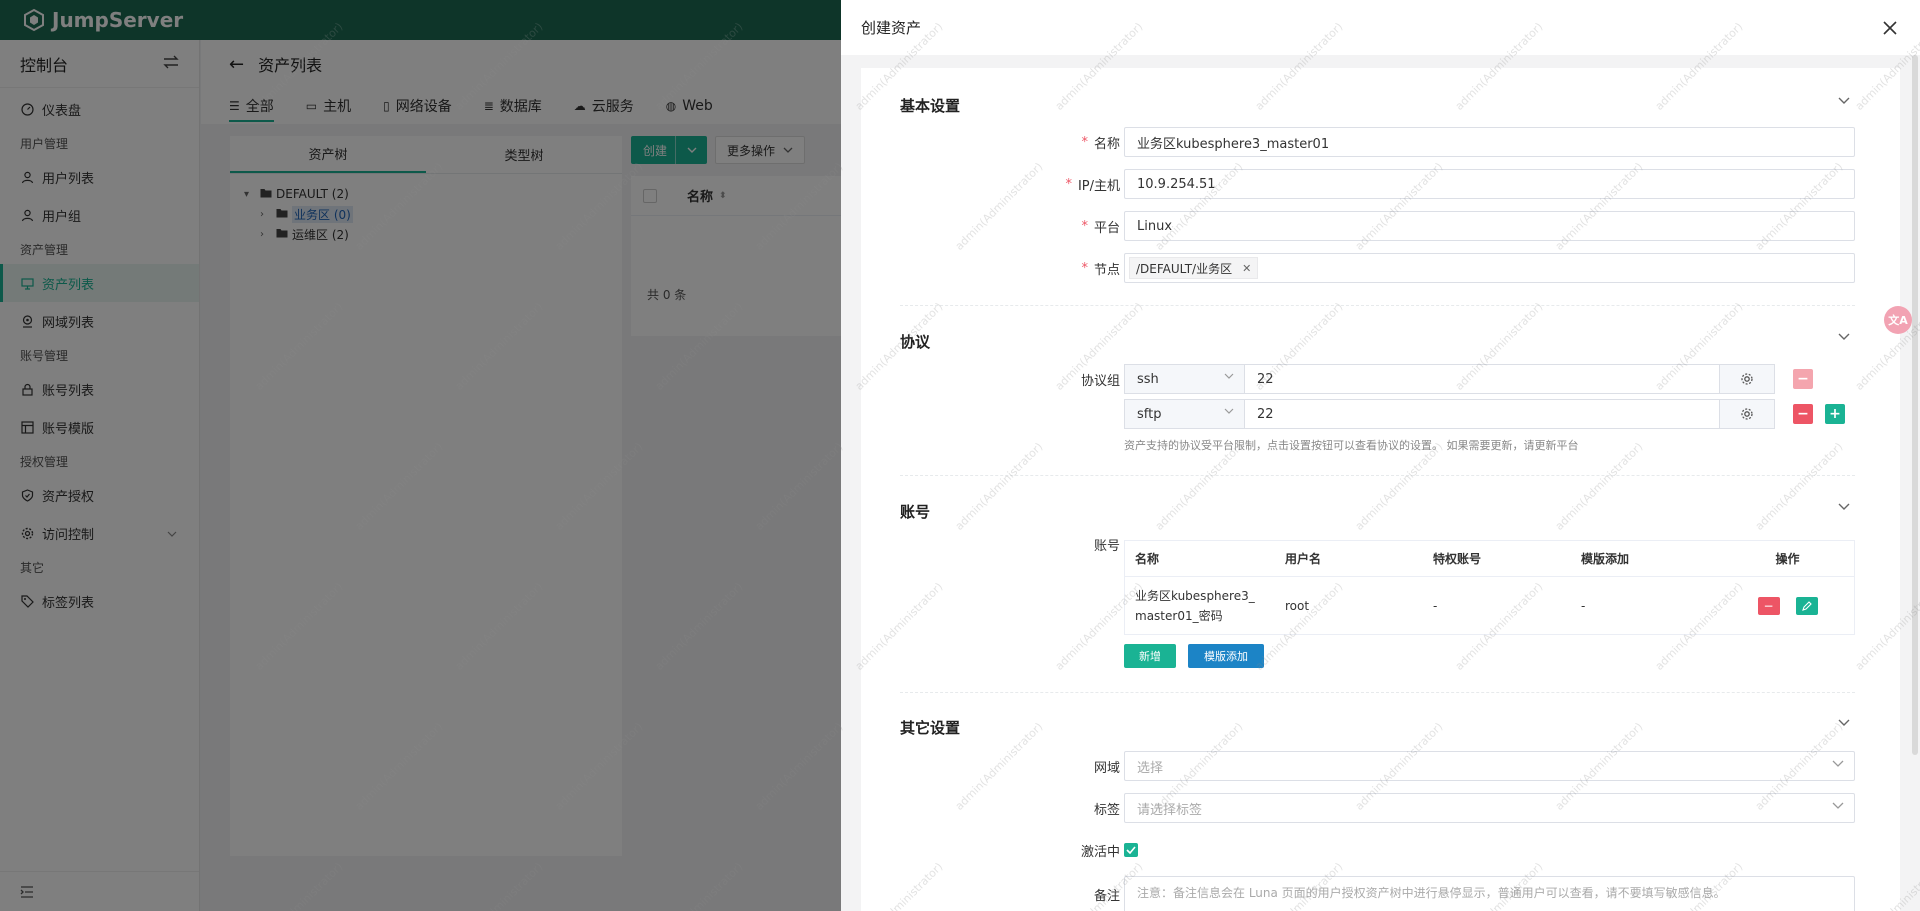 The height and width of the screenshot is (911, 1920). I want to click on name-input: 业务区kubesphere3_master01, so click(1489, 142).